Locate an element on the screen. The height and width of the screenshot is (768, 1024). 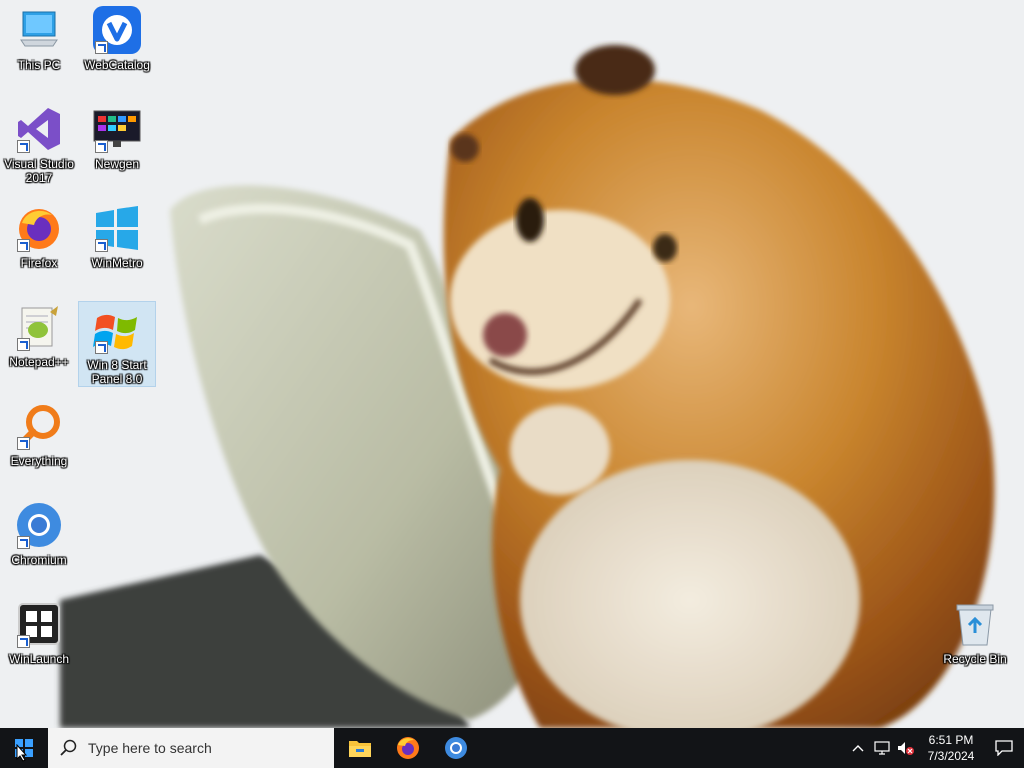
notification-icon is located at coordinates (1004, 748).